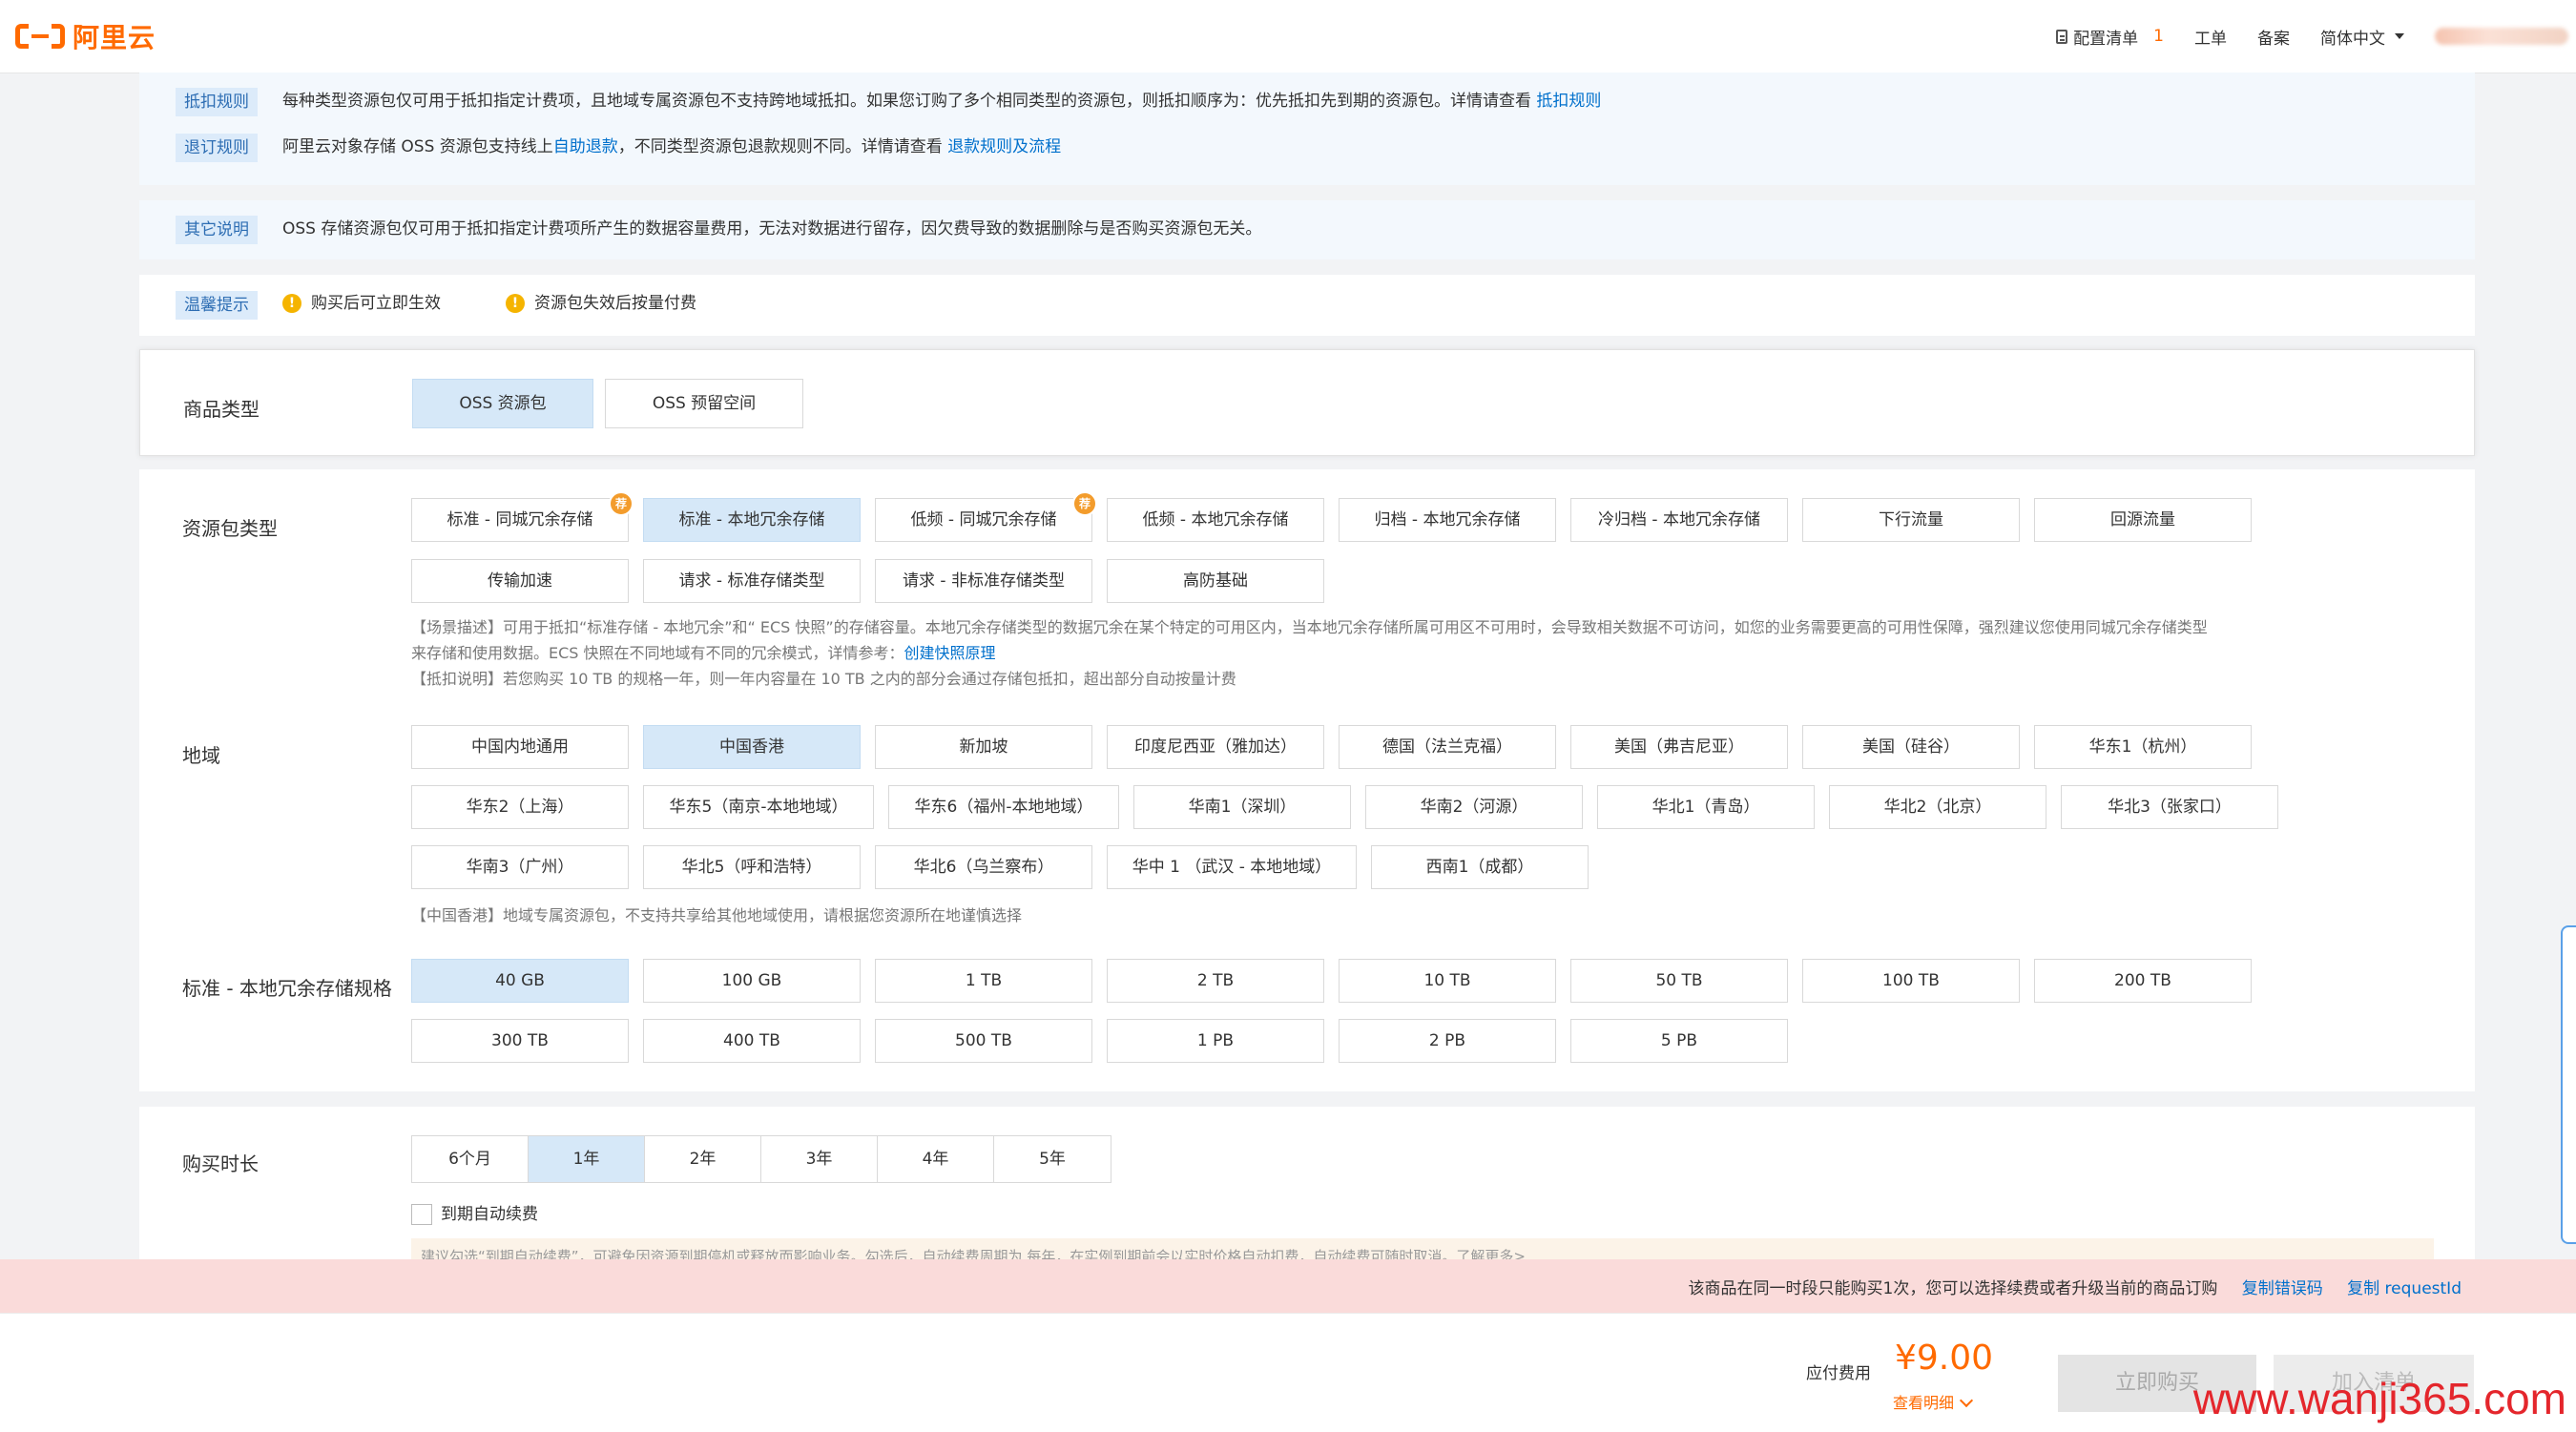  Describe the element at coordinates (983, 981) in the screenshot. I see `spec-option: 1 TB` at that location.